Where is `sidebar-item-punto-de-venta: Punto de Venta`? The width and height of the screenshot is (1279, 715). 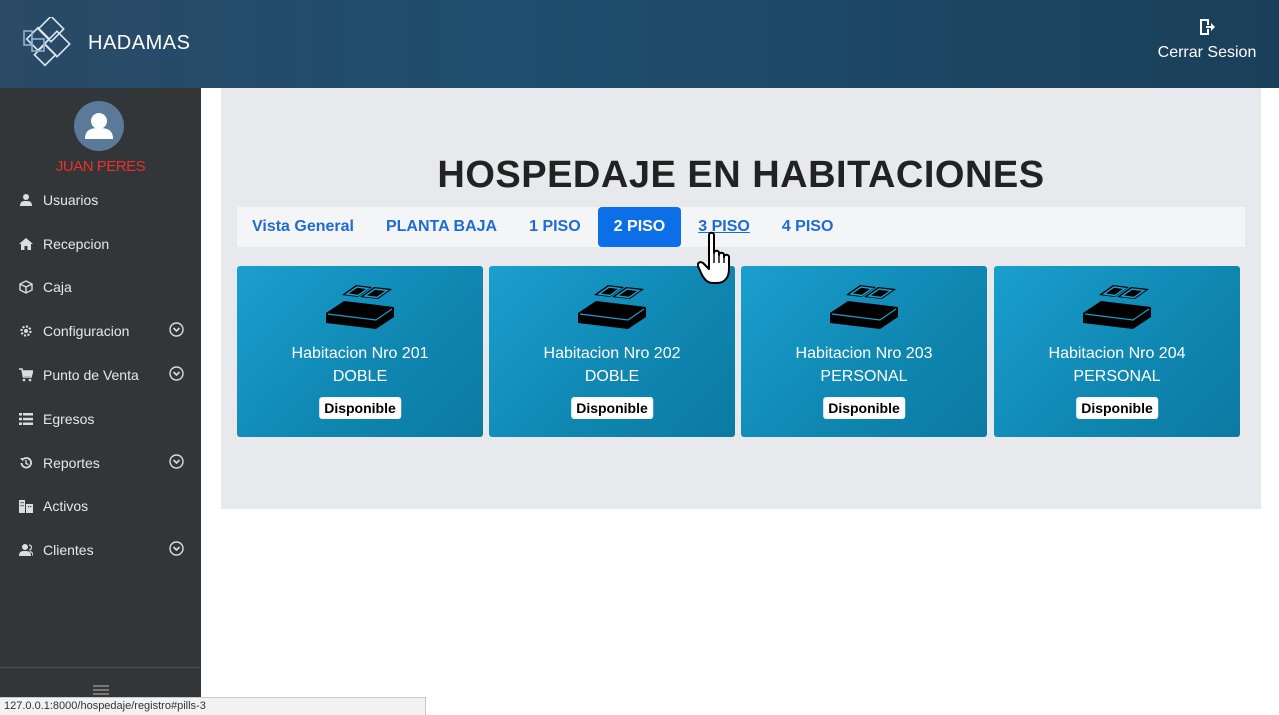 sidebar-item-punto-de-venta: Punto de Venta is located at coordinates (100, 375).